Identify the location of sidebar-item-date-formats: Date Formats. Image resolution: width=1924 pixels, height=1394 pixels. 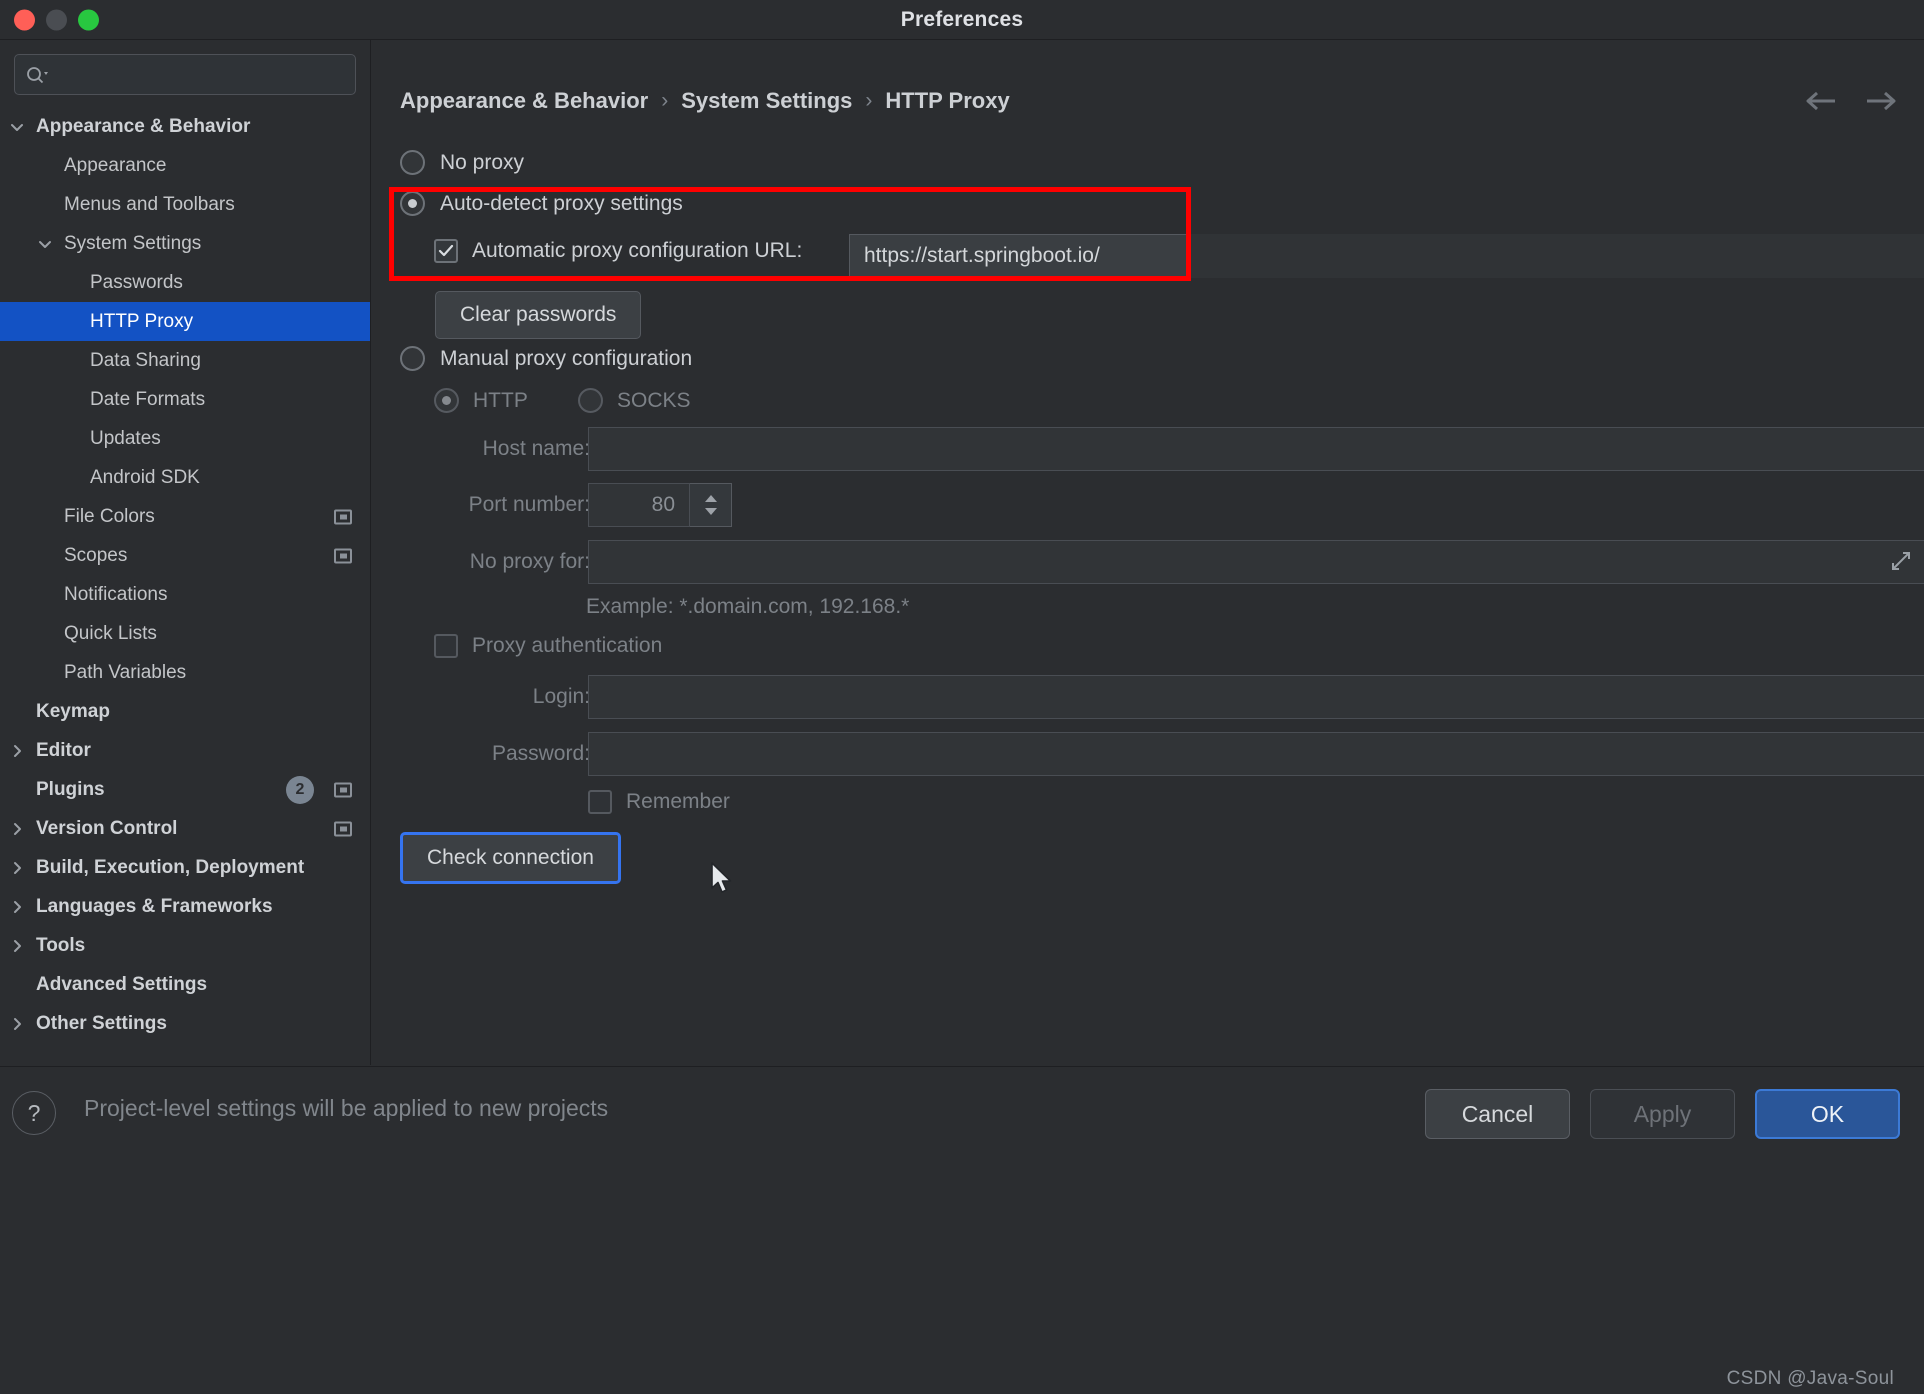
(185, 399).